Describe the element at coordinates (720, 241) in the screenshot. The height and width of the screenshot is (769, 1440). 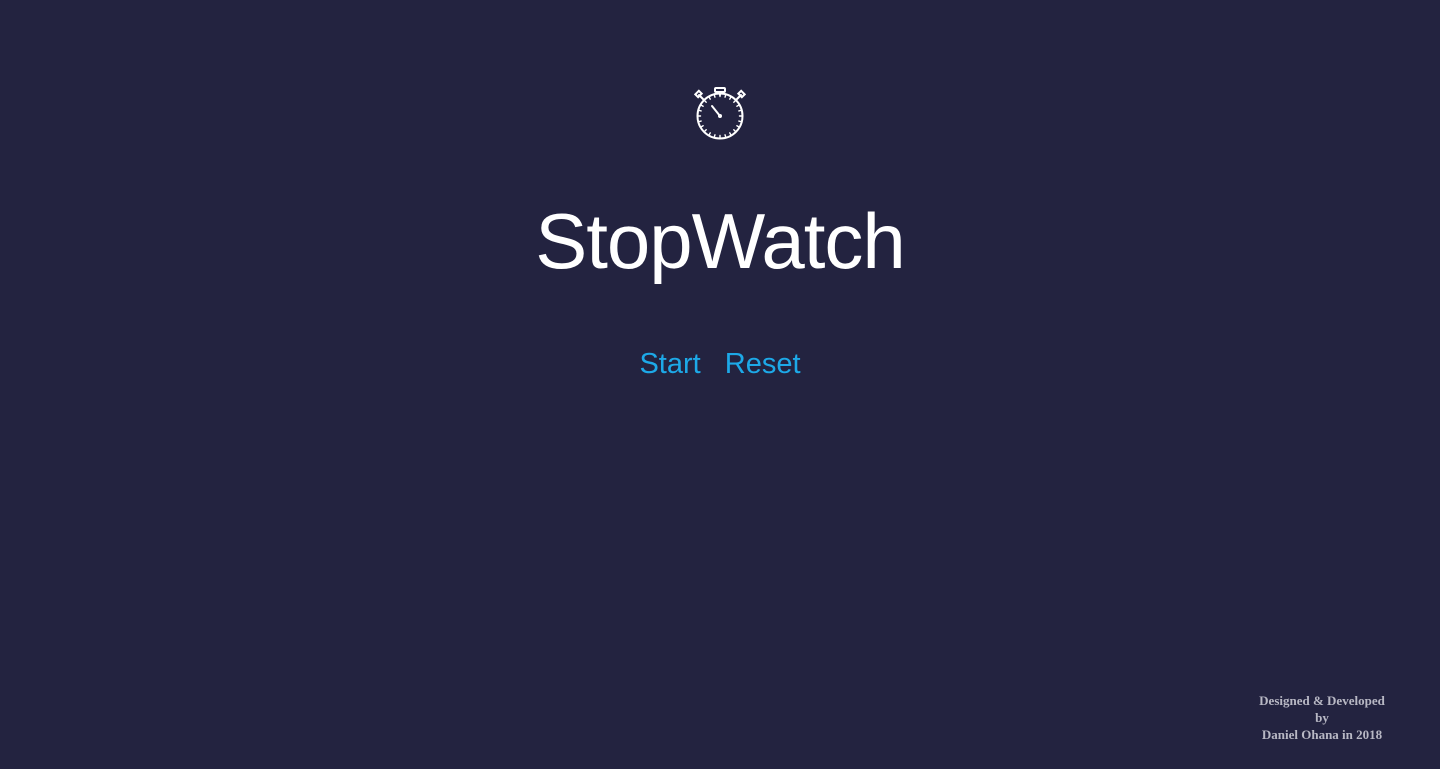
I see `page-title: StopWatch` at that location.